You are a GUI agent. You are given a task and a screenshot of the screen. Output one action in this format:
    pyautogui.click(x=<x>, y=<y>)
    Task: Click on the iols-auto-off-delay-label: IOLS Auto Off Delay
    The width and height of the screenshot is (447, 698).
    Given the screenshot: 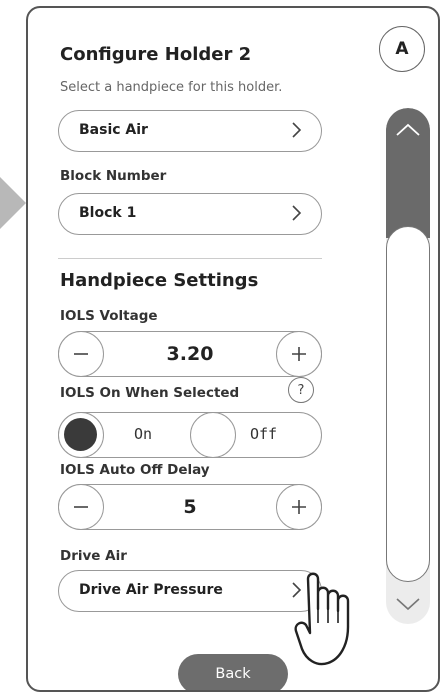 What is the action you would take?
    pyautogui.click(x=135, y=470)
    